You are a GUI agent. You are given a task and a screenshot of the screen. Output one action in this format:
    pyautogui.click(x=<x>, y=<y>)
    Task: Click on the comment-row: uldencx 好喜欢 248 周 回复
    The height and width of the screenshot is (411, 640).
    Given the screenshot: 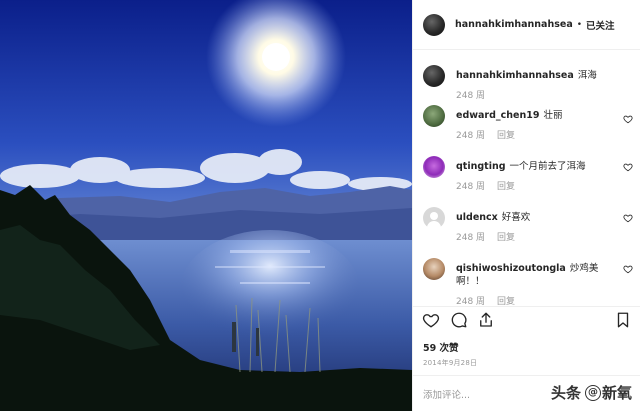 What is the action you would take?
    pyautogui.click(x=529, y=227)
    